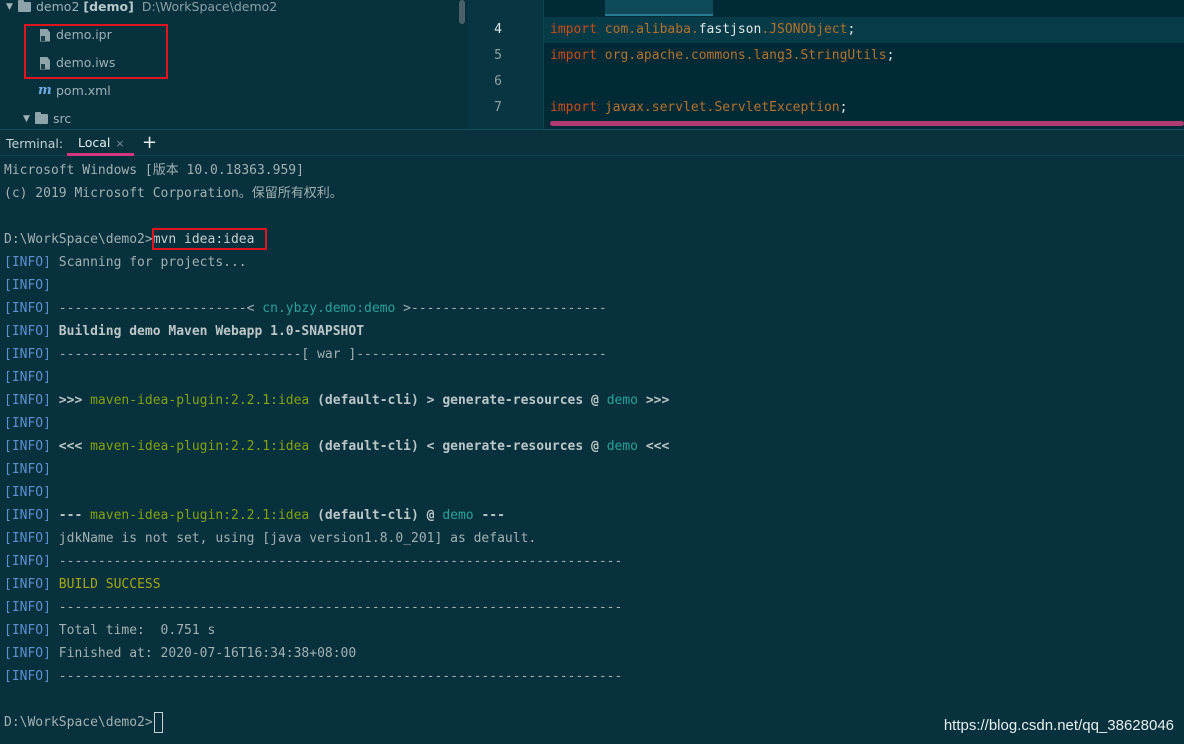  Describe the element at coordinates (158, 722) in the screenshot. I see `terminal-cursor` at that location.